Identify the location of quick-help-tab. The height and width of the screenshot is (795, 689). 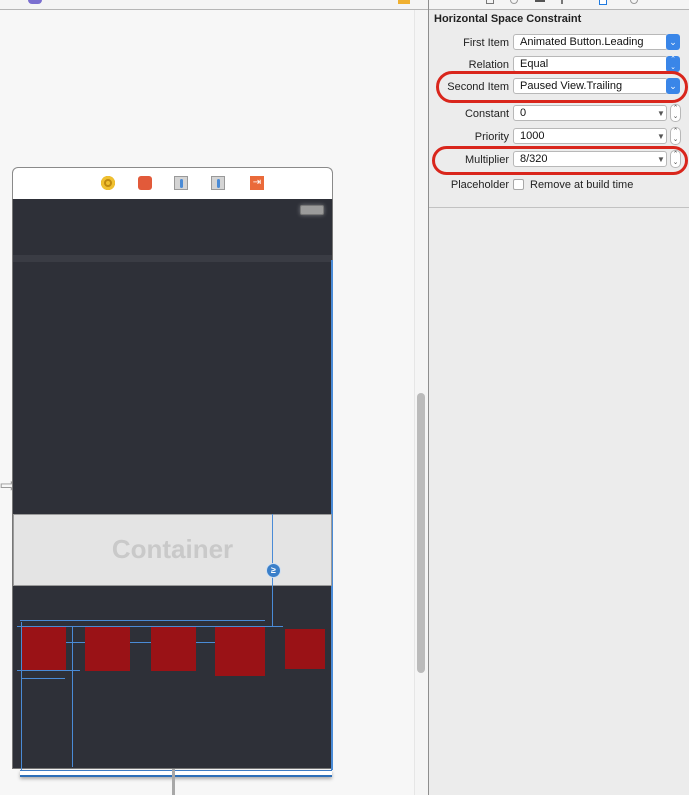
(514, 2).